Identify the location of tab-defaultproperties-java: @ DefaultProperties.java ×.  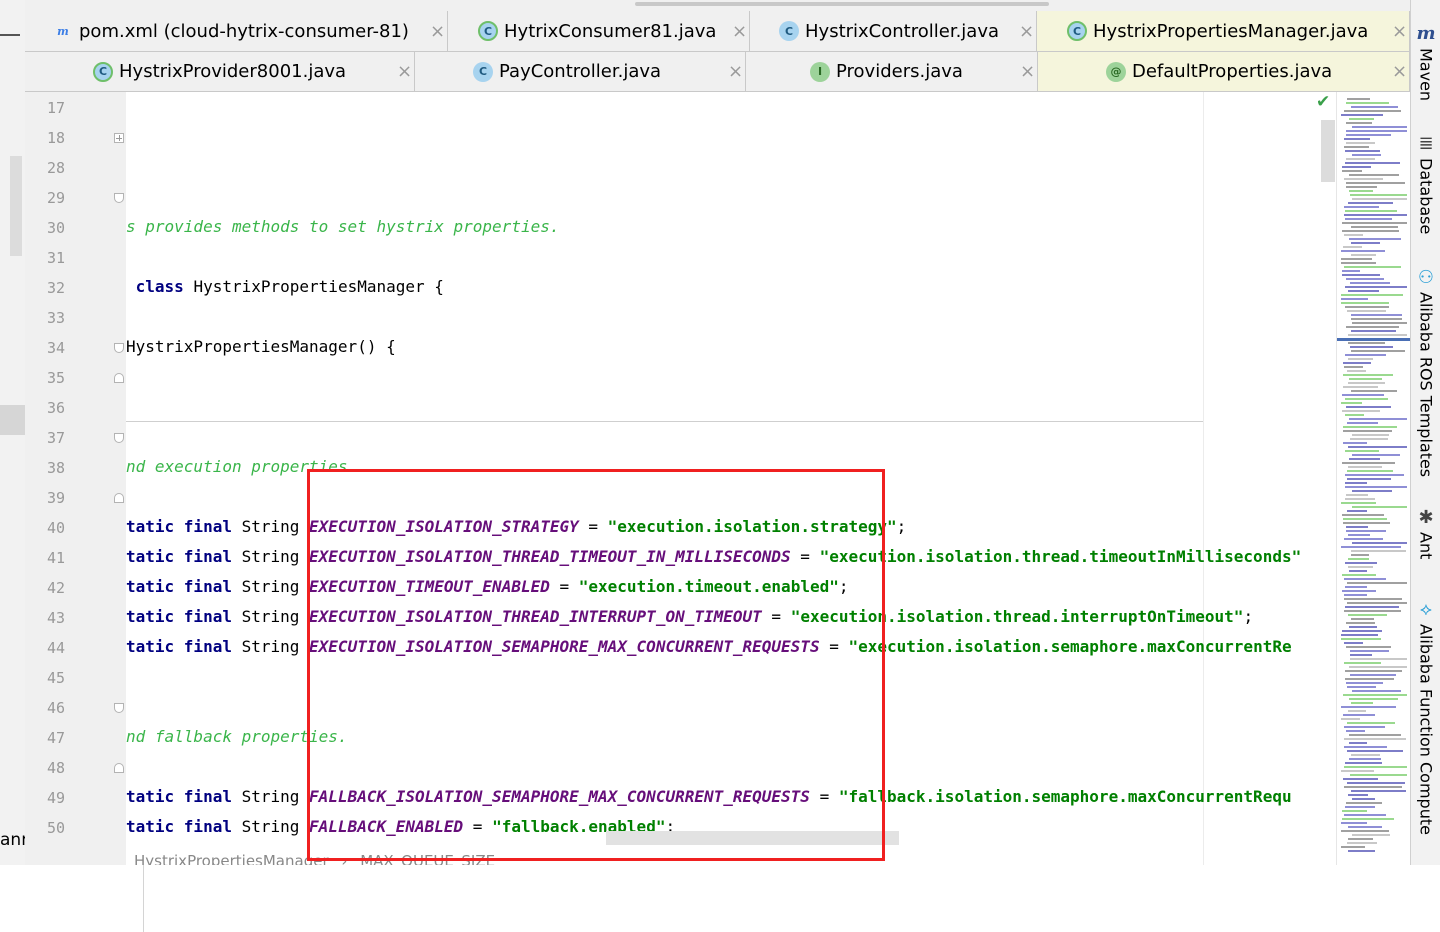
(1224, 71).